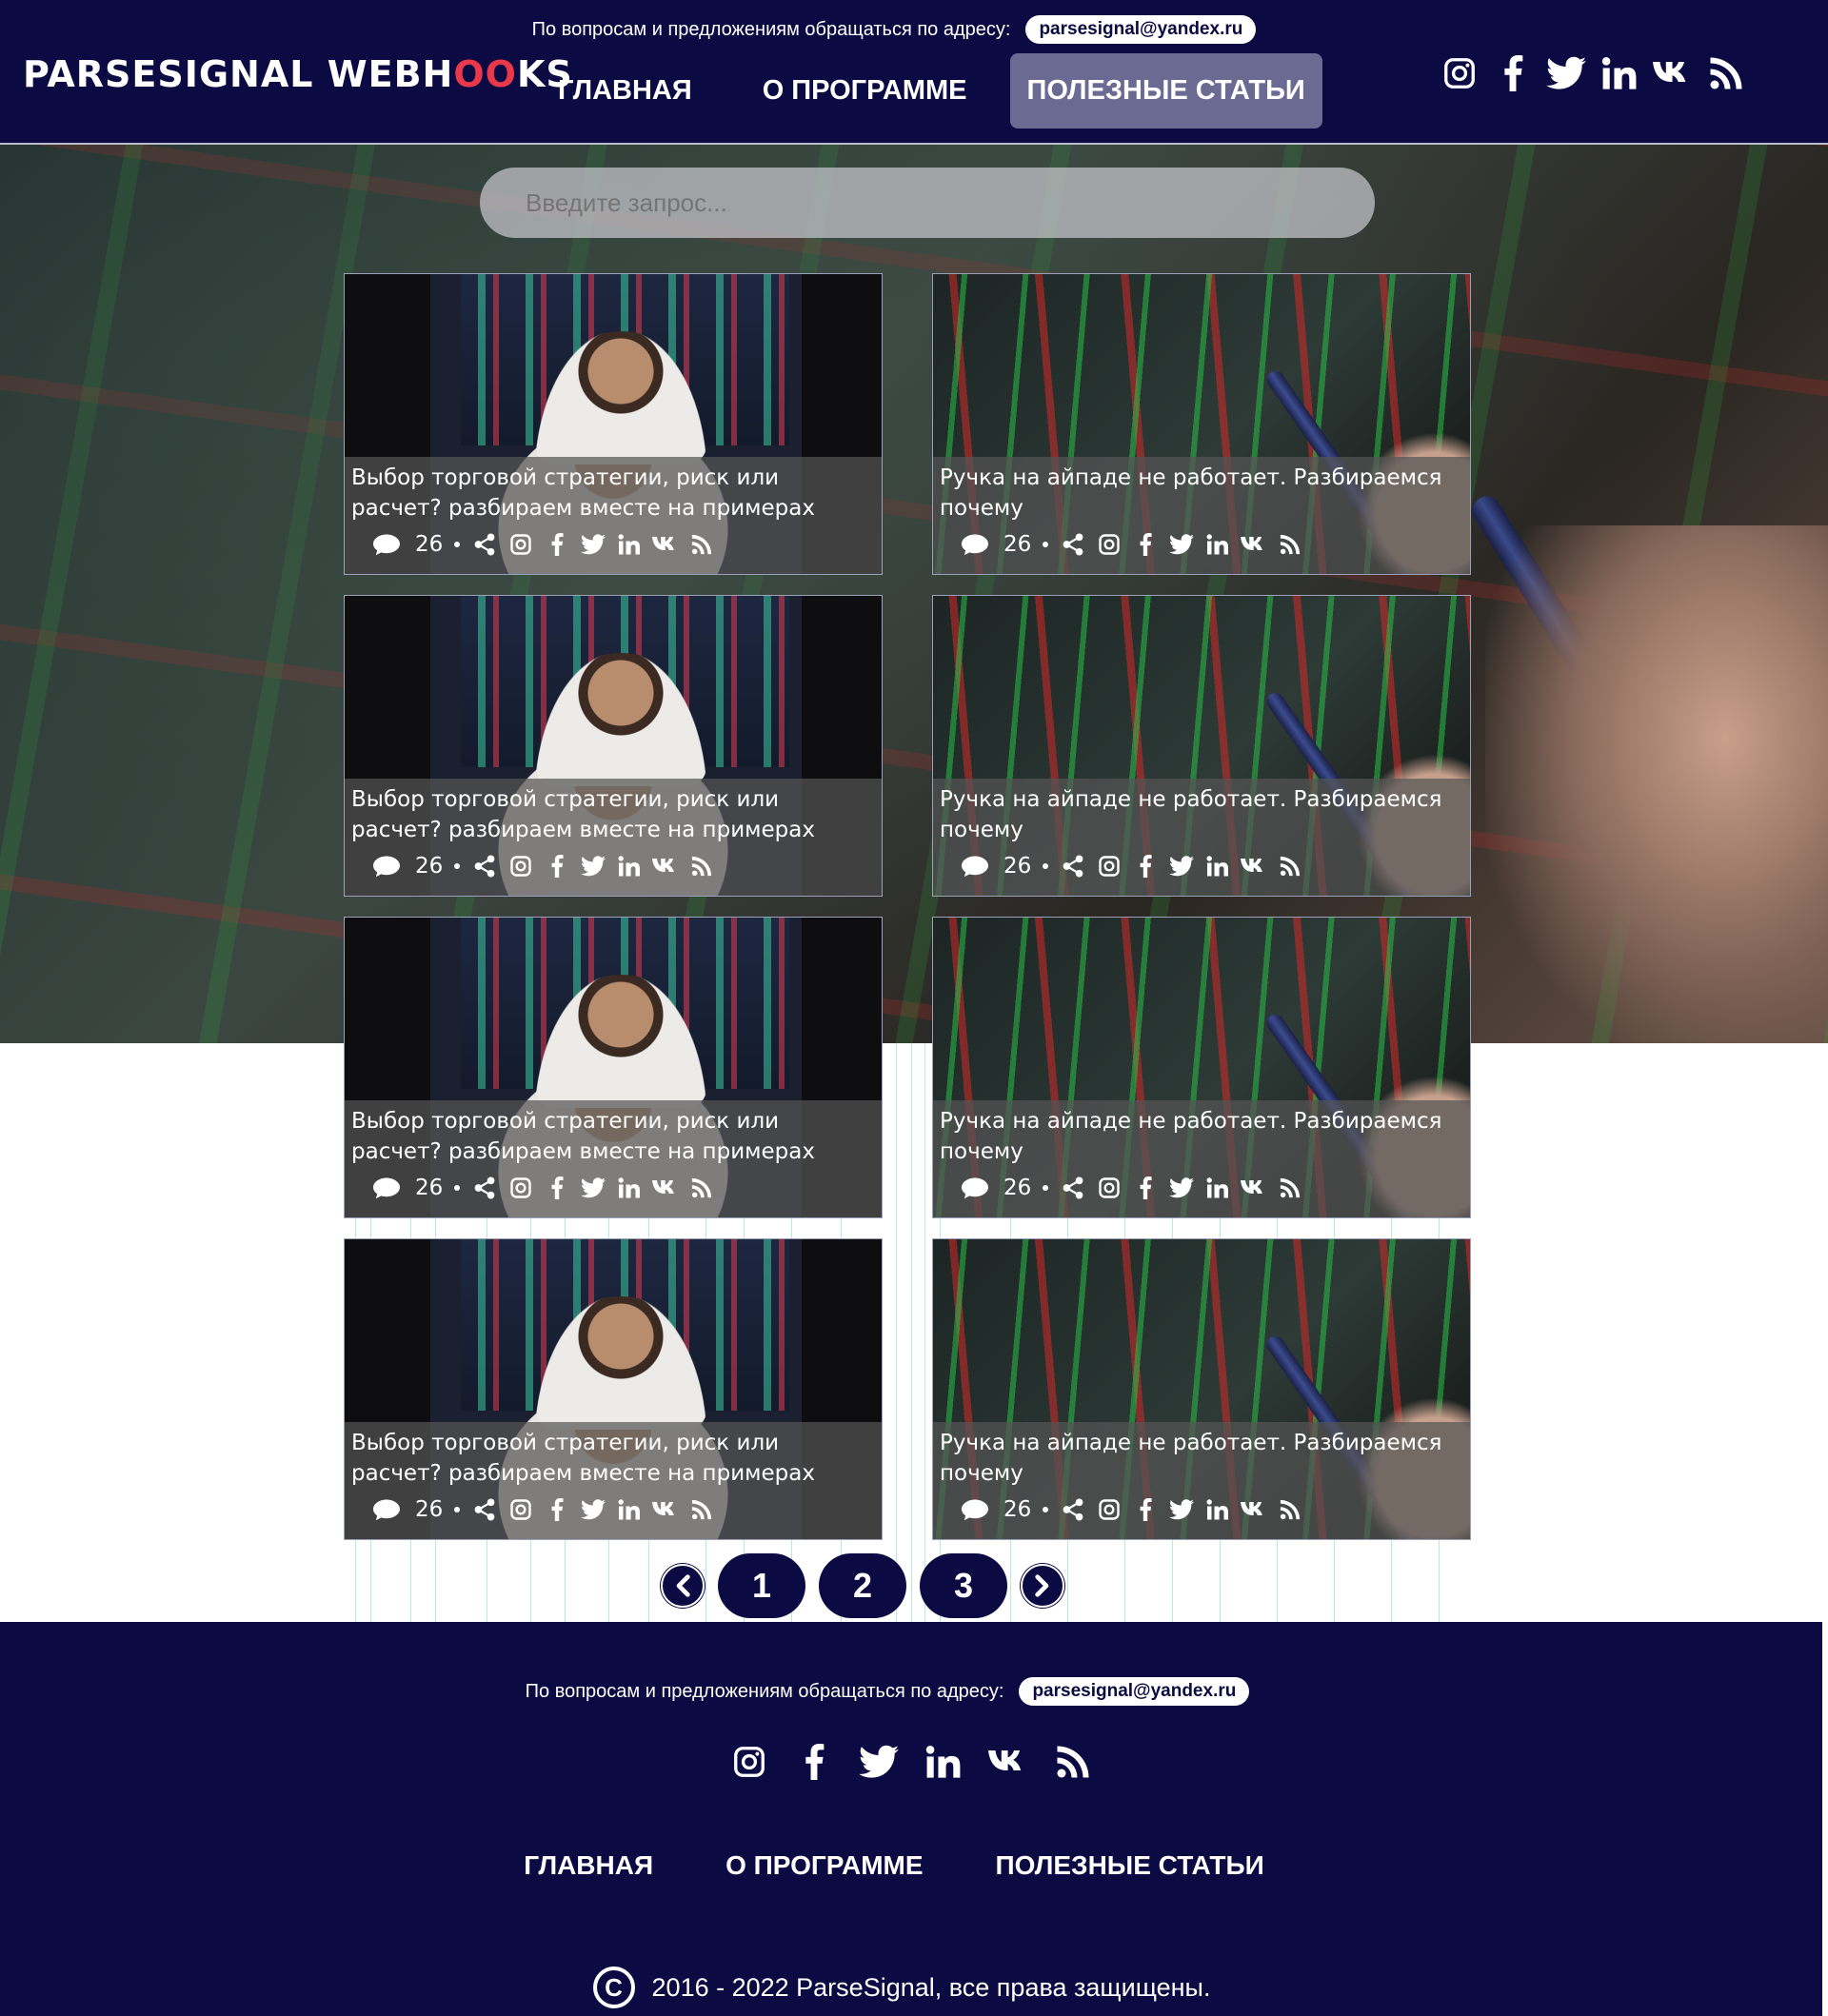  I want to click on nav-articles: ПОЛЕЗНЫЕ СТАТЬИ, so click(1165, 90).